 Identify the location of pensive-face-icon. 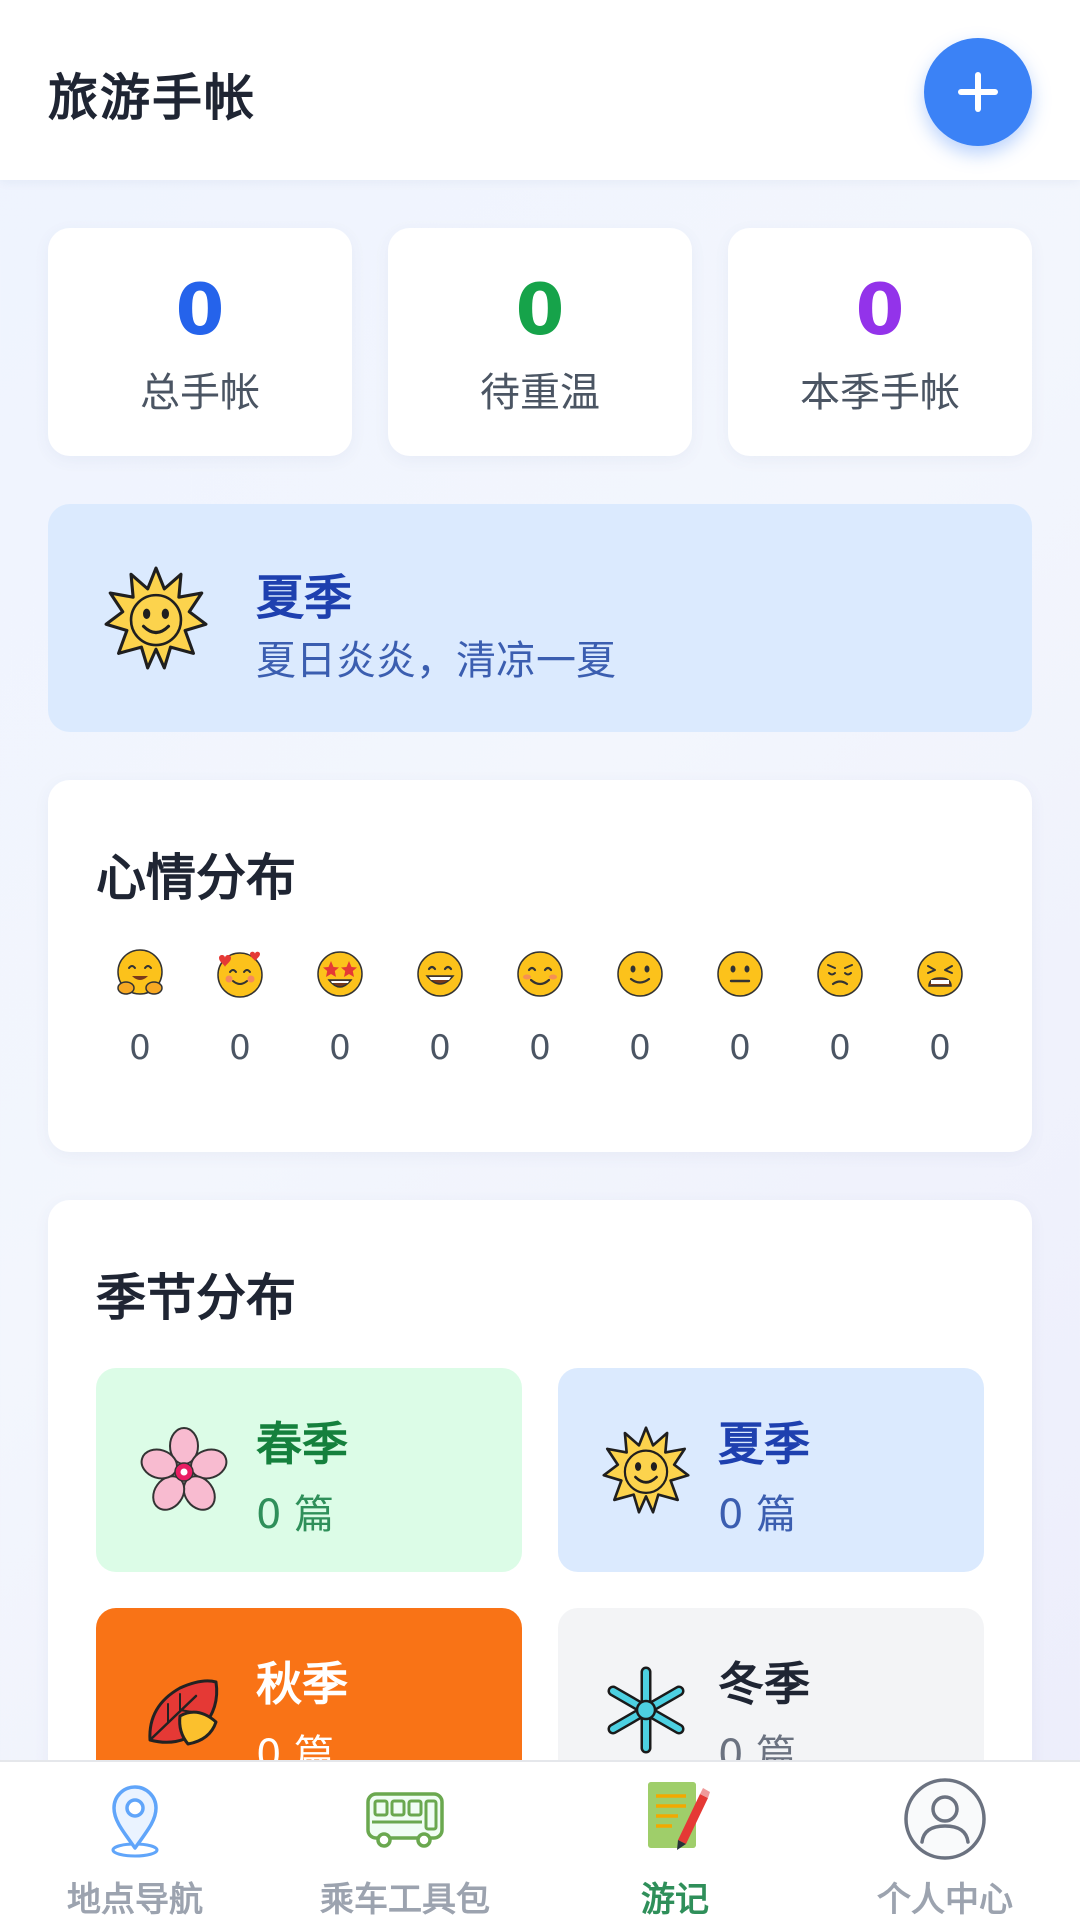
(840, 974).